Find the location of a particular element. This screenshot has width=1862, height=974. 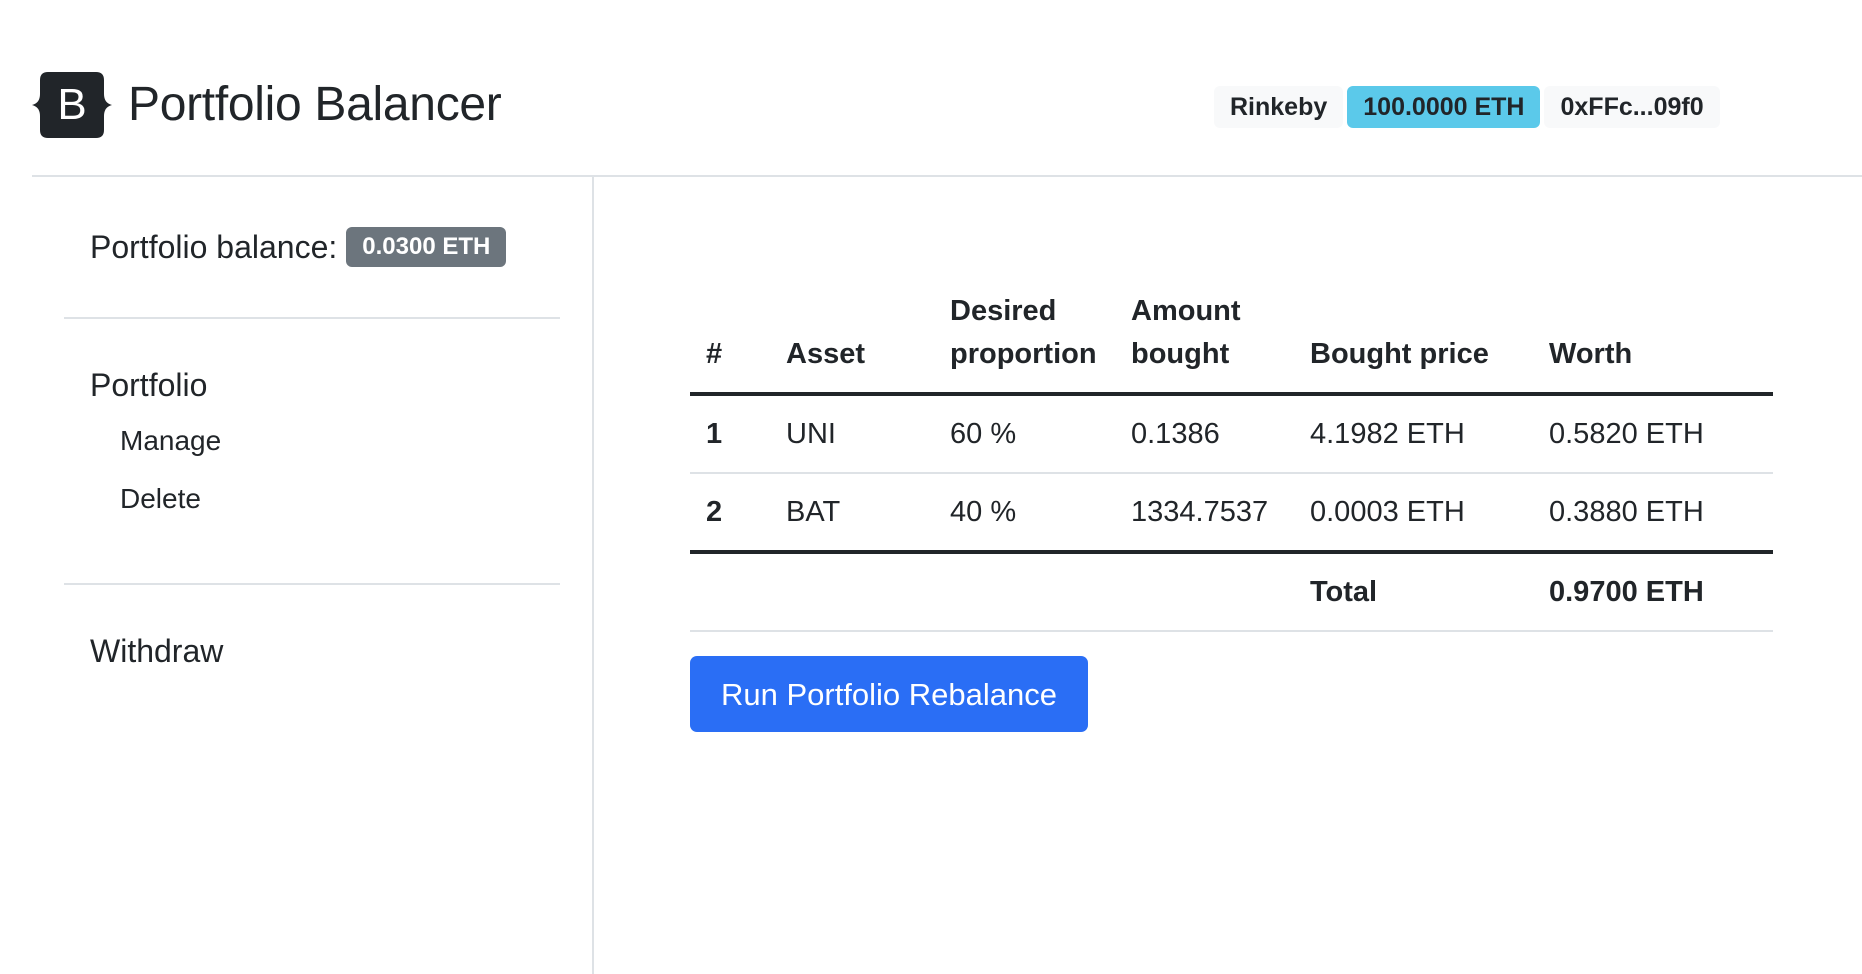

brand-letter: B is located at coordinates (71, 104).